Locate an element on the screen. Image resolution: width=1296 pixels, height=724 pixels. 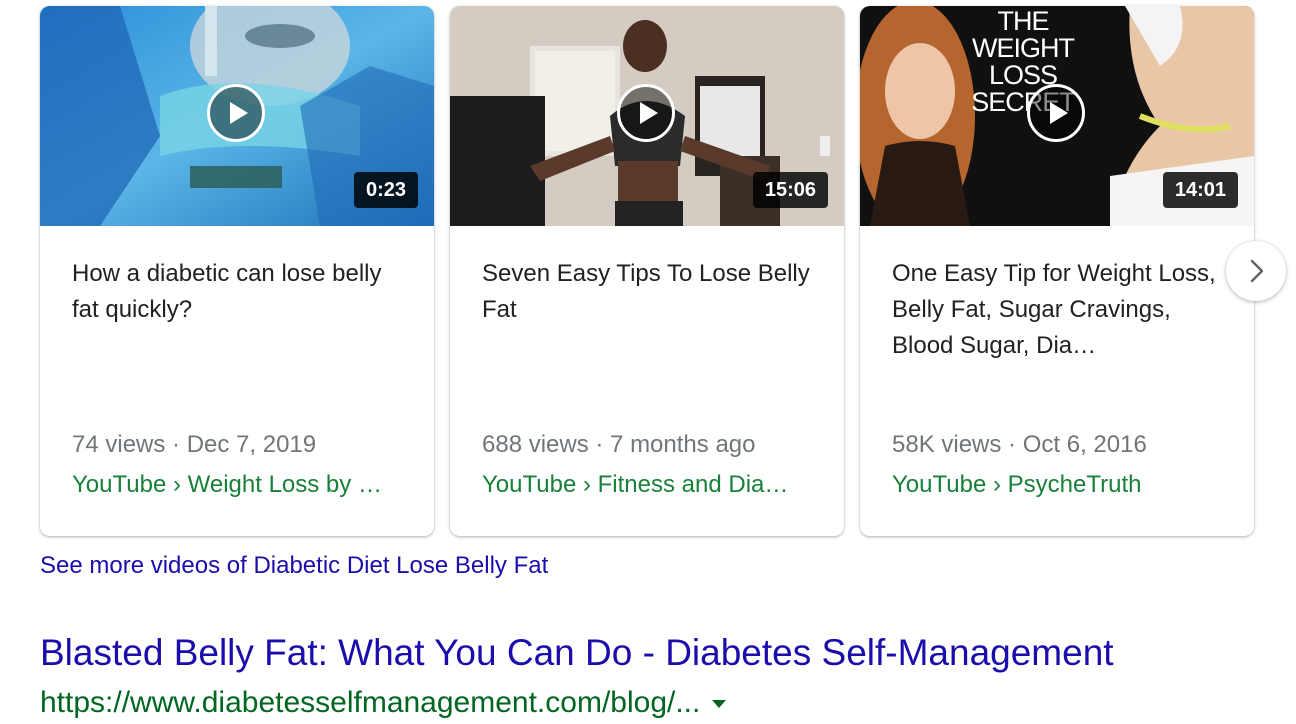
video-meta: 74 views · Dec 7, 2019 is located at coordinates (194, 444).